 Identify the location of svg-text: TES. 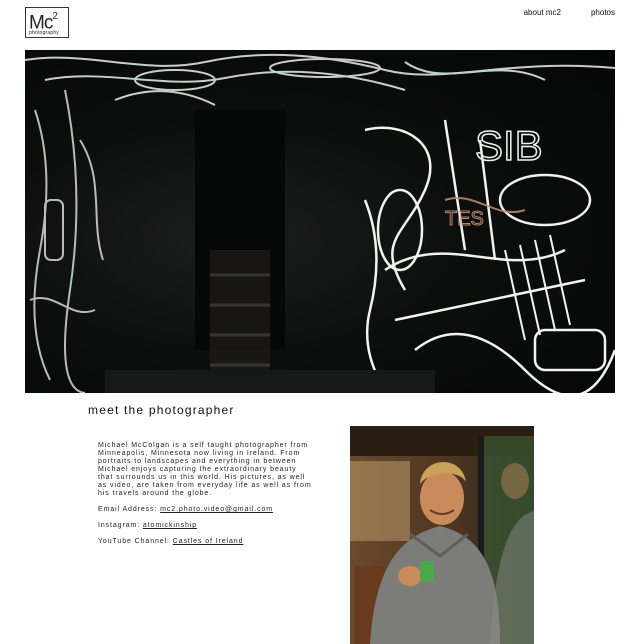
(464, 219).